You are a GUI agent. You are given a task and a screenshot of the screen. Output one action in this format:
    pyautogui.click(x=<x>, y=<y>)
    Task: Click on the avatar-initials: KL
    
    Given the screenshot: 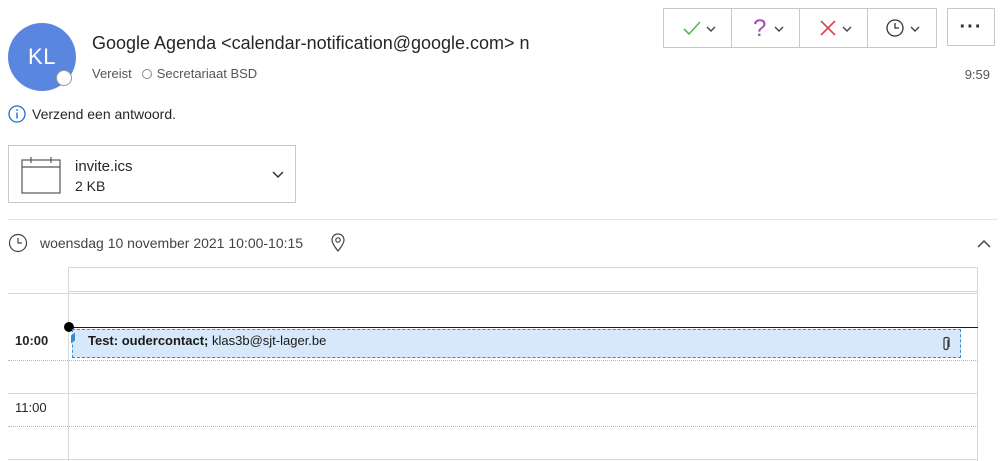 What is the action you would take?
    pyautogui.click(x=42, y=56)
    